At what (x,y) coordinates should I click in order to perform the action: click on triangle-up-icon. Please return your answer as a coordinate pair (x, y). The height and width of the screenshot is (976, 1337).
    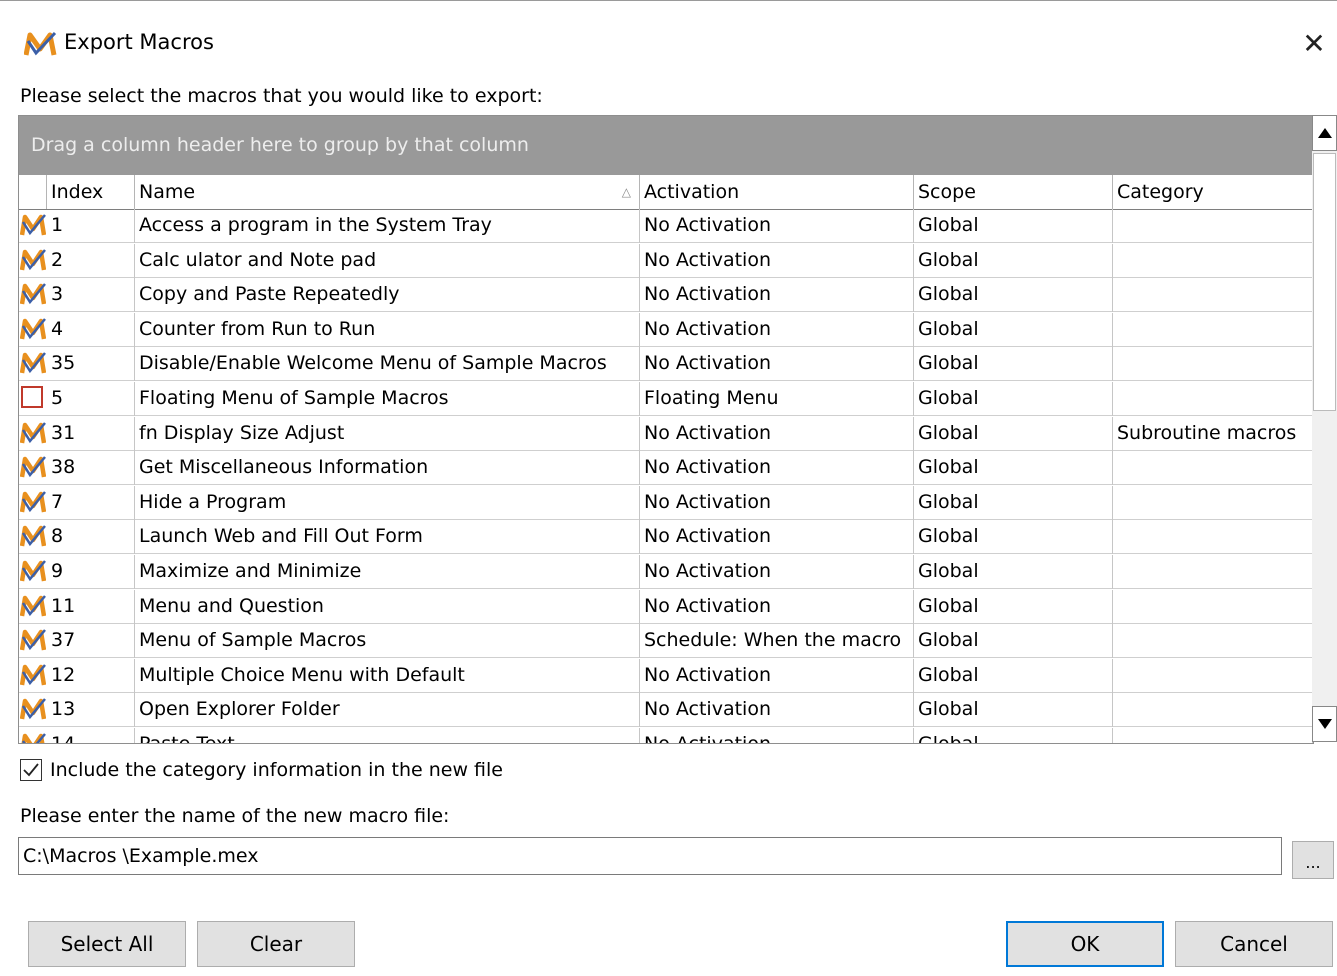
    Looking at the image, I should click on (1324, 133).